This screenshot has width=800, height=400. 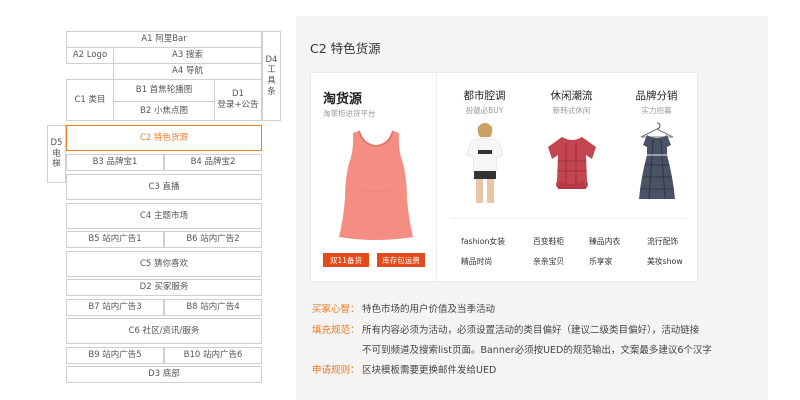 What do you see at coordinates (238, 105) in the screenshot?
I see `block-d1-label: 登录+公告` at bounding box center [238, 105].